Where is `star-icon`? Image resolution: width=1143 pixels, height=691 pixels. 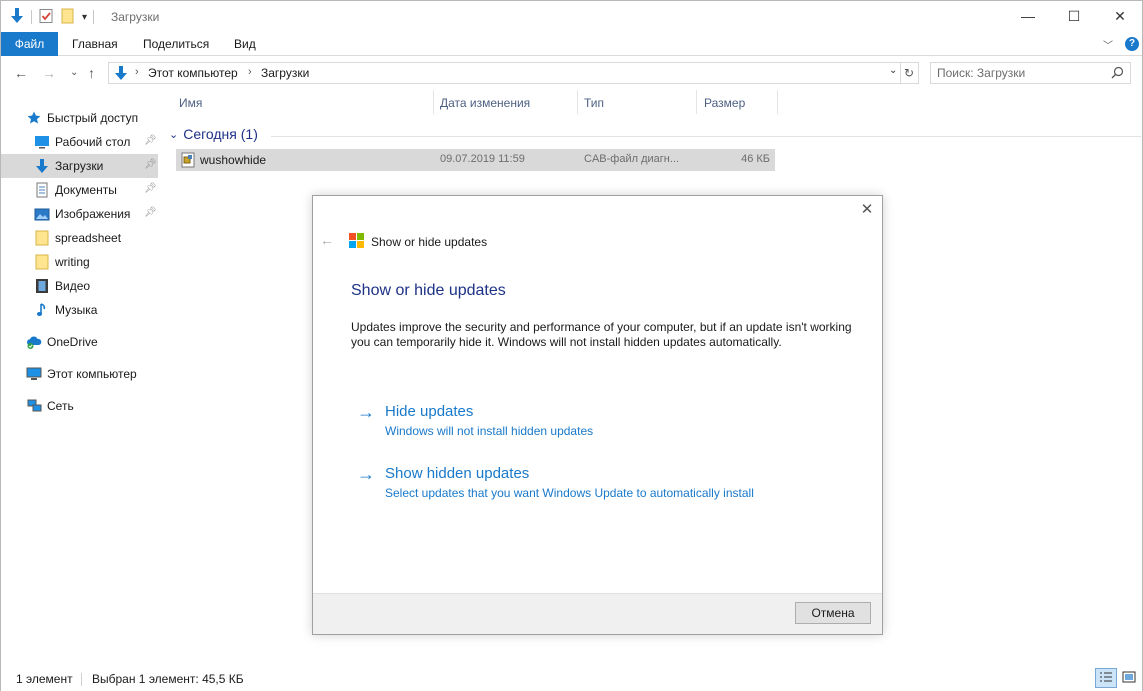 star-icon is located at coordinates (34, 118).